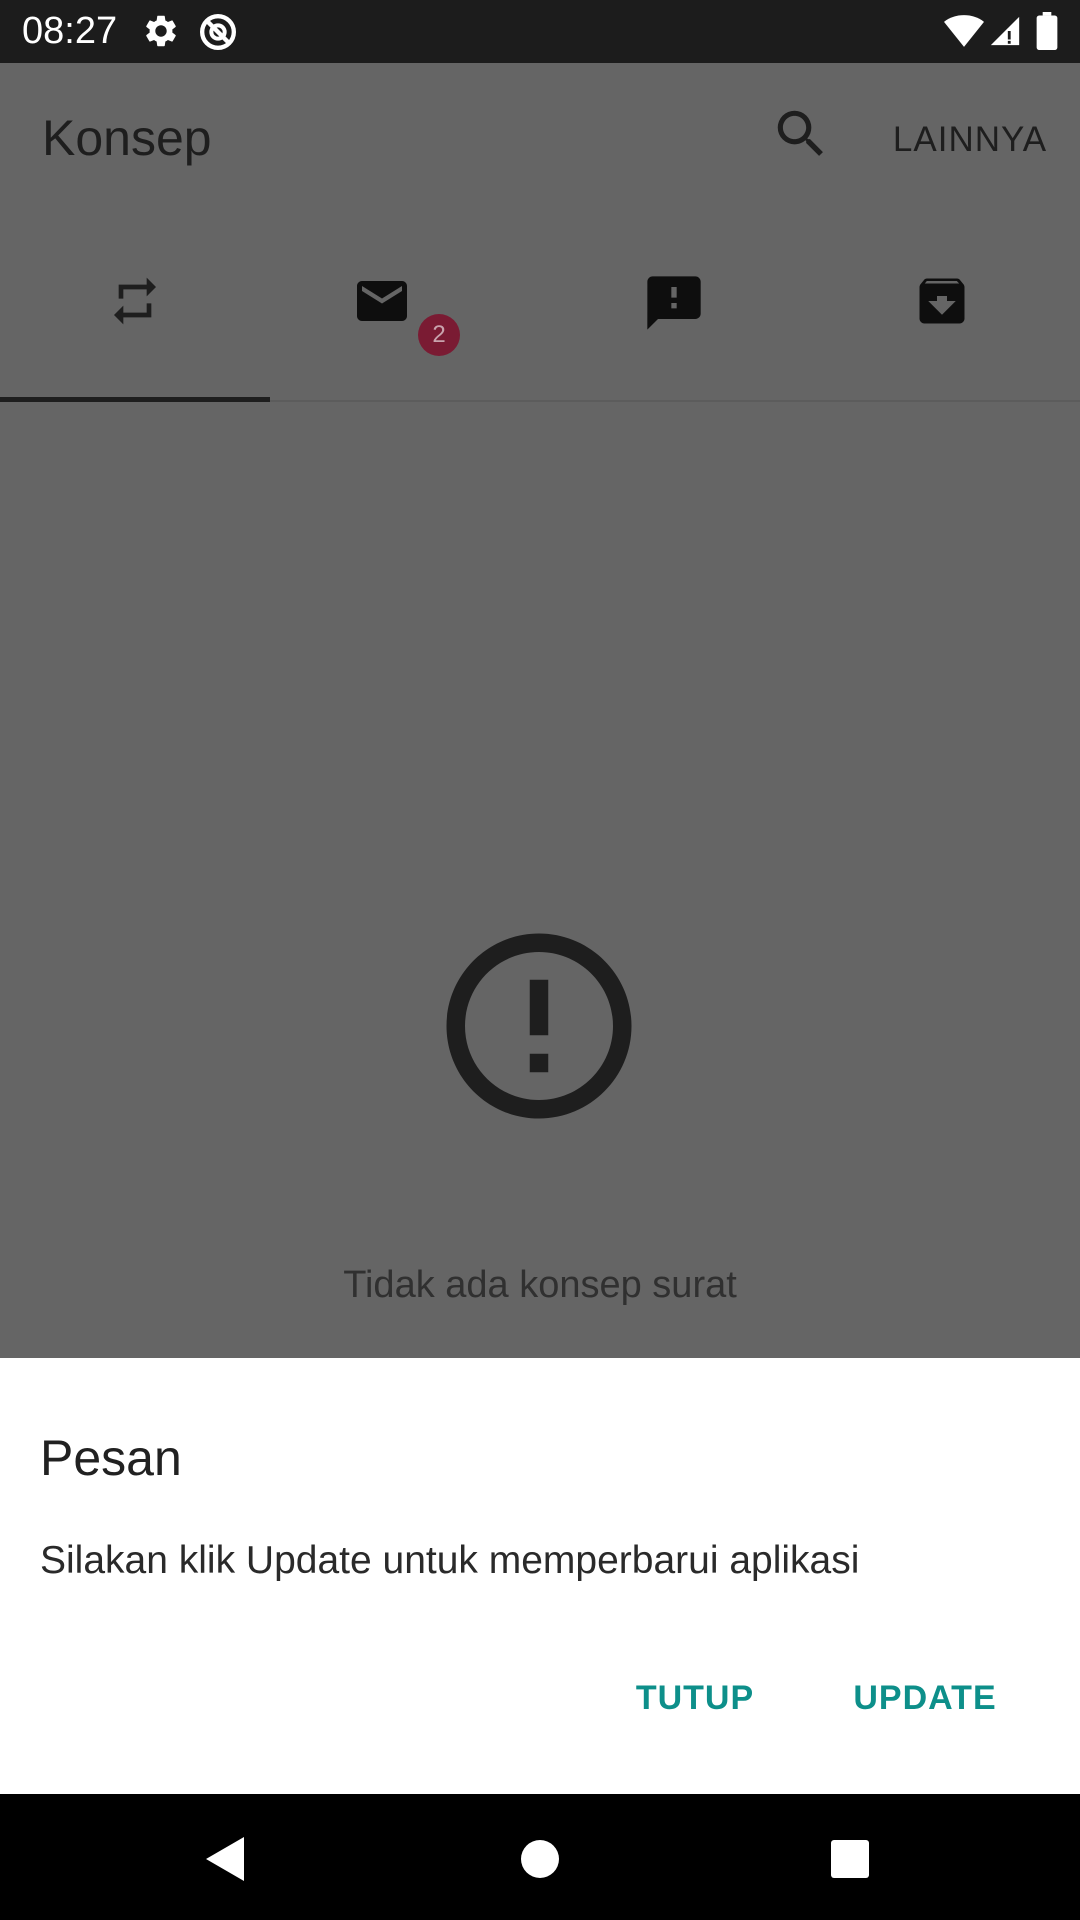 This screenshot has width=1080, height=1920. What do you see at coordinates (135, 399) in the screenshot?
I see `tab-indicator` at bounding box center [135, 399].